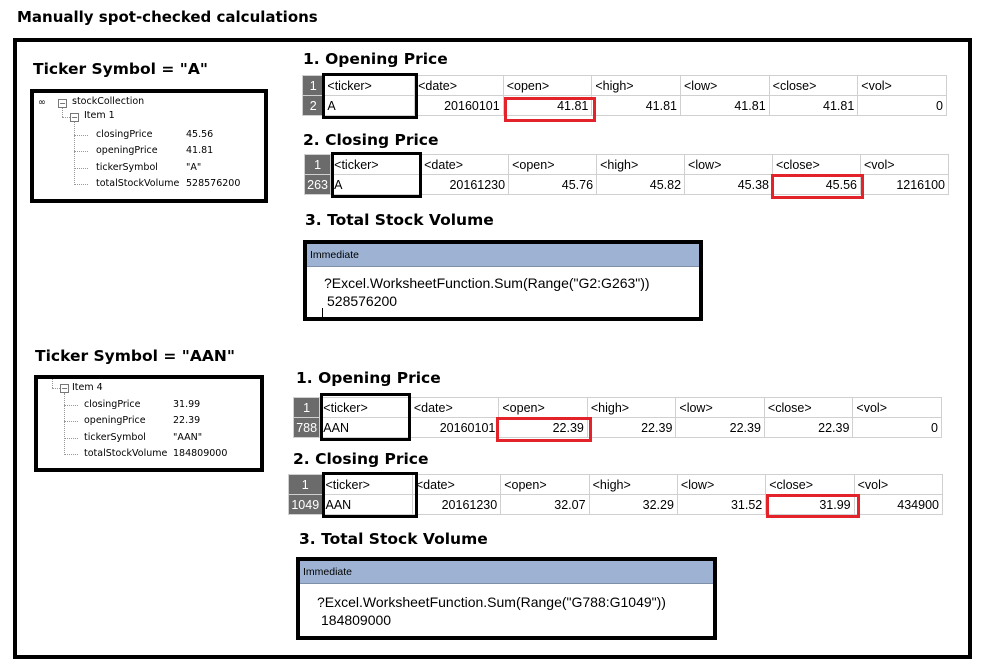  Describe the element at coordinates (636, 105) in the screenshot. I see `cell-high: 41.81` at that location.